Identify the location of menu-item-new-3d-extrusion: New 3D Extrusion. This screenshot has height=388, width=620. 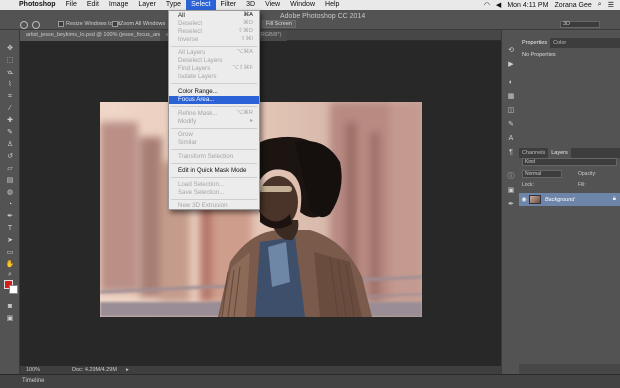
(214, 206).